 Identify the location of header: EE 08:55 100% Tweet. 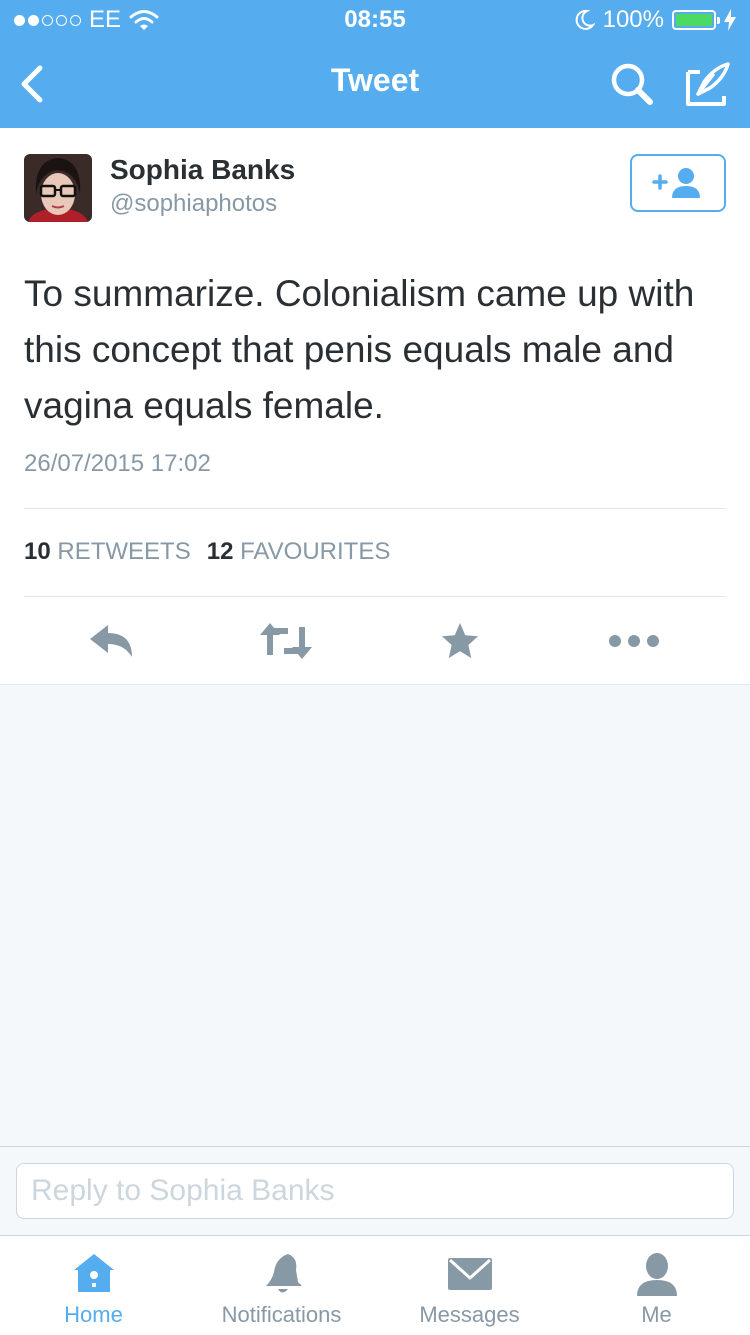
(375, 64).